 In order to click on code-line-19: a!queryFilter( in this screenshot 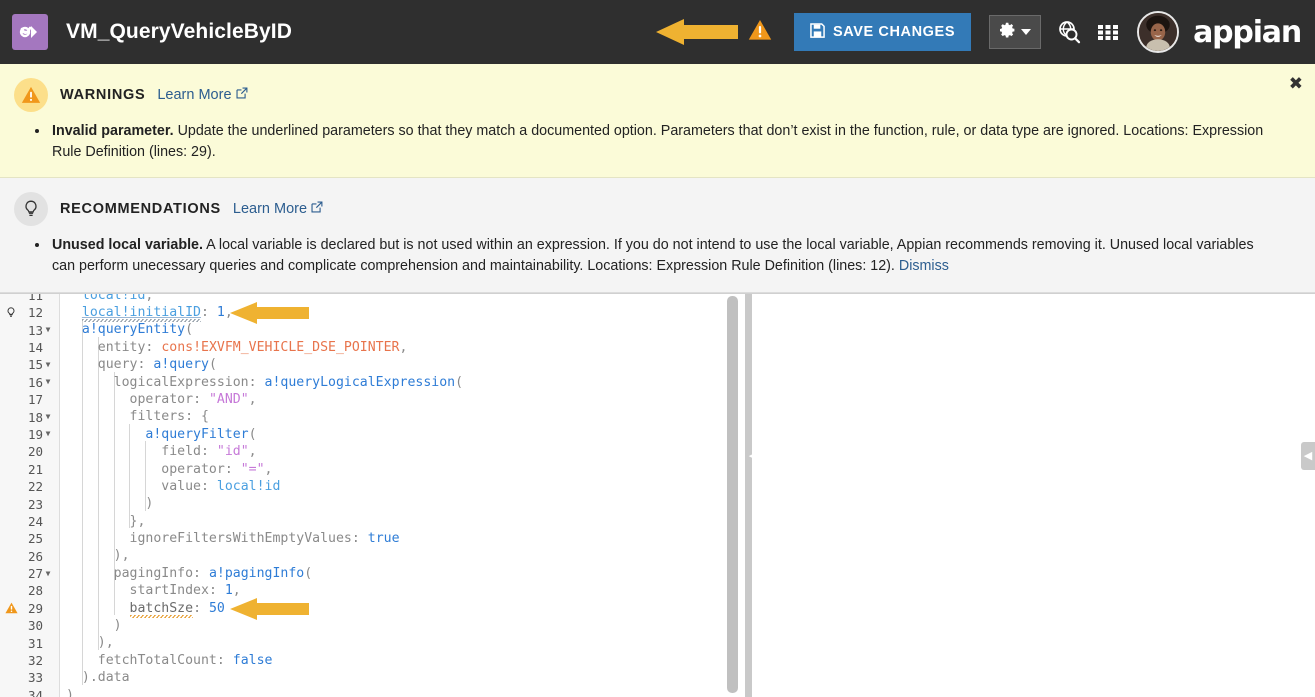, I will do `click(406, 434)`.